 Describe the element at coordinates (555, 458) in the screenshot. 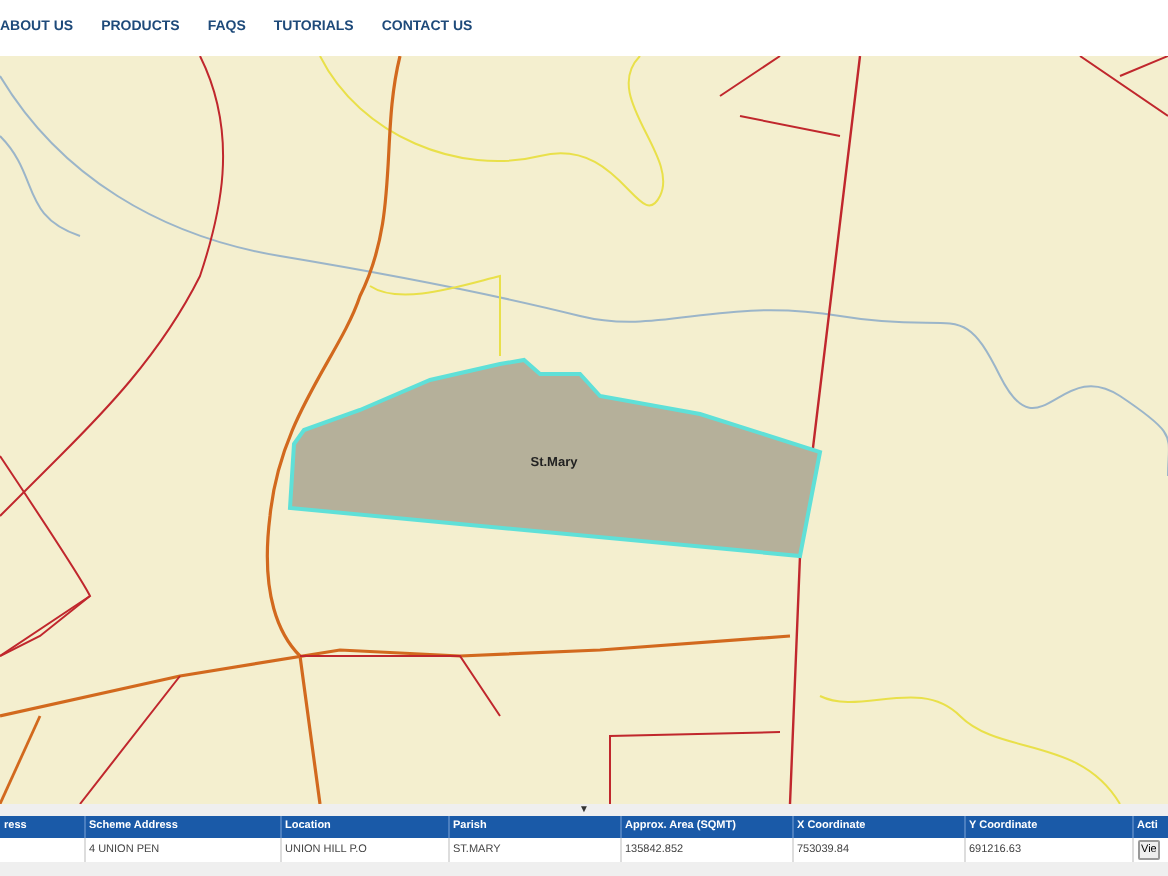

I see `parcel-polygon` at that location.